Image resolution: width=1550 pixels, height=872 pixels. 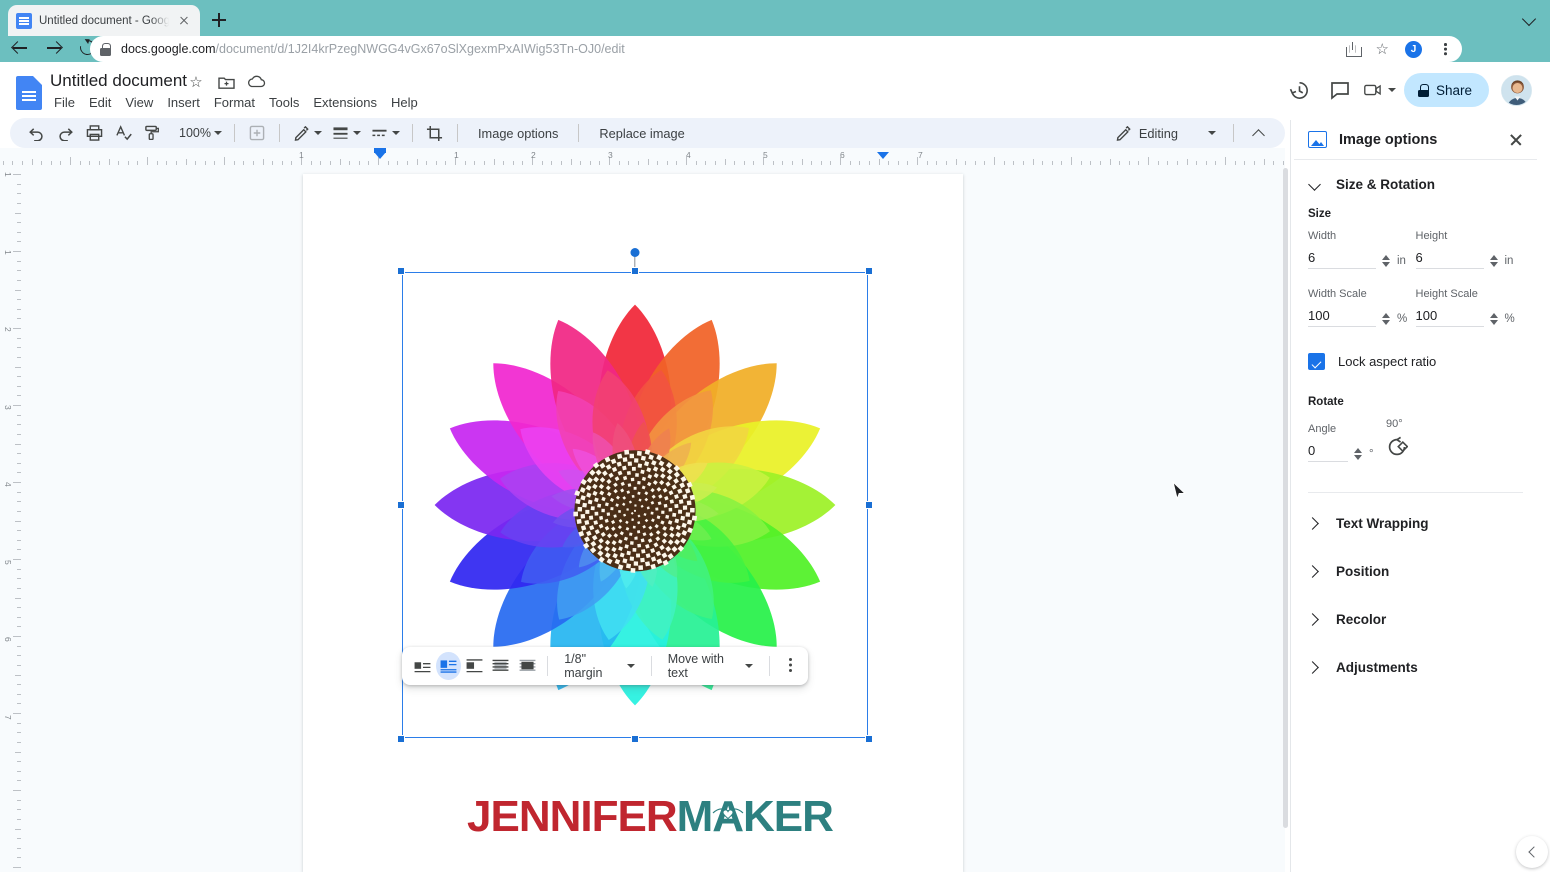 I want to click on width-scale-stepper, so click(x=1386, y=319).